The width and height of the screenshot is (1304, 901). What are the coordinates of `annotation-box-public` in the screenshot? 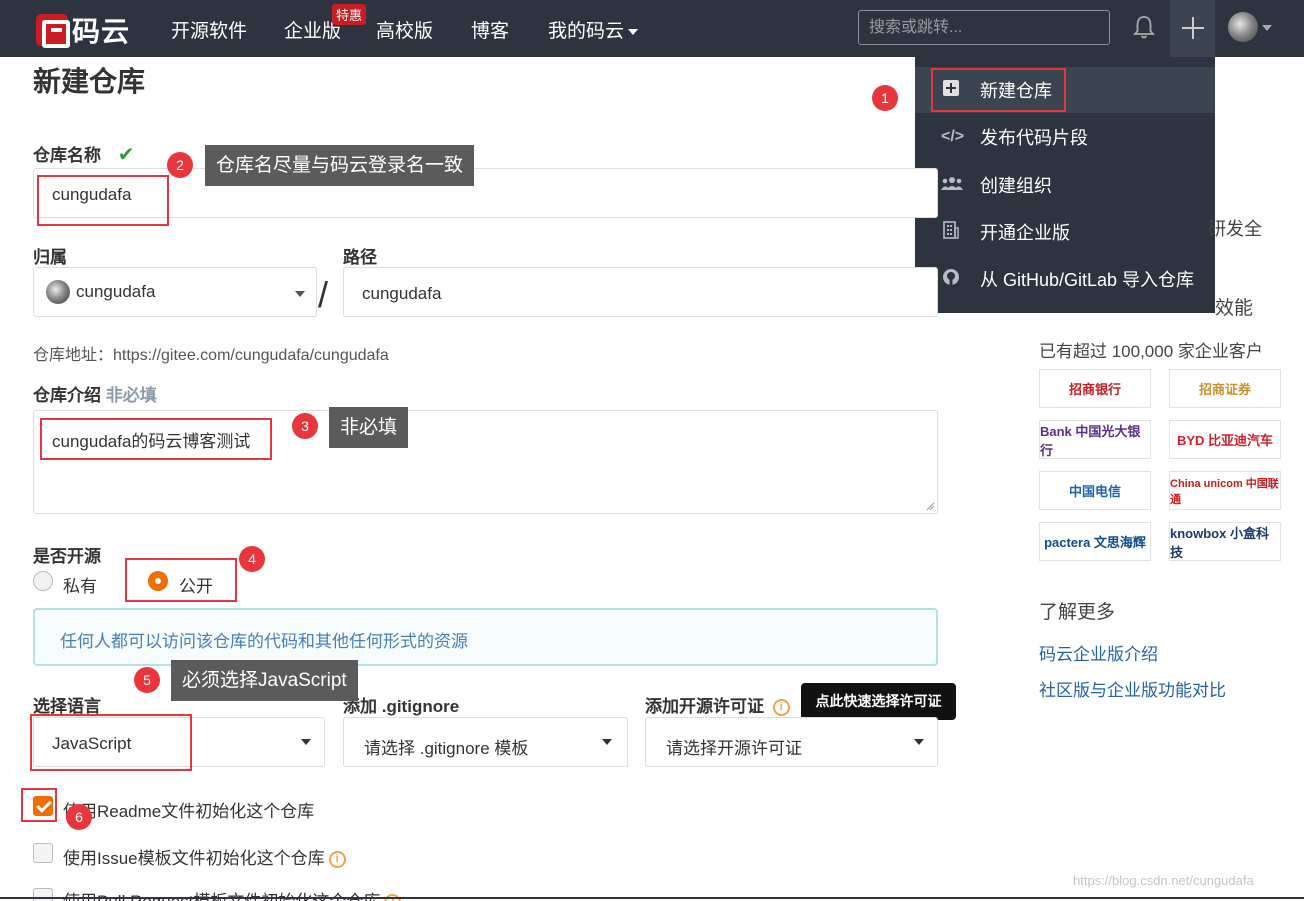 It's located at (181, 580).